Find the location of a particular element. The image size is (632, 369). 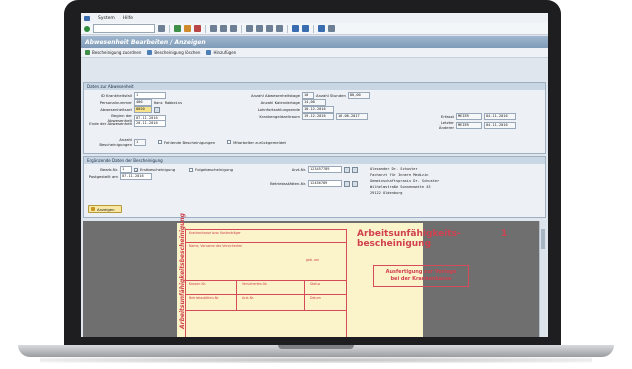

betrieb-lookup-icon is located at coordinates (347, 183).